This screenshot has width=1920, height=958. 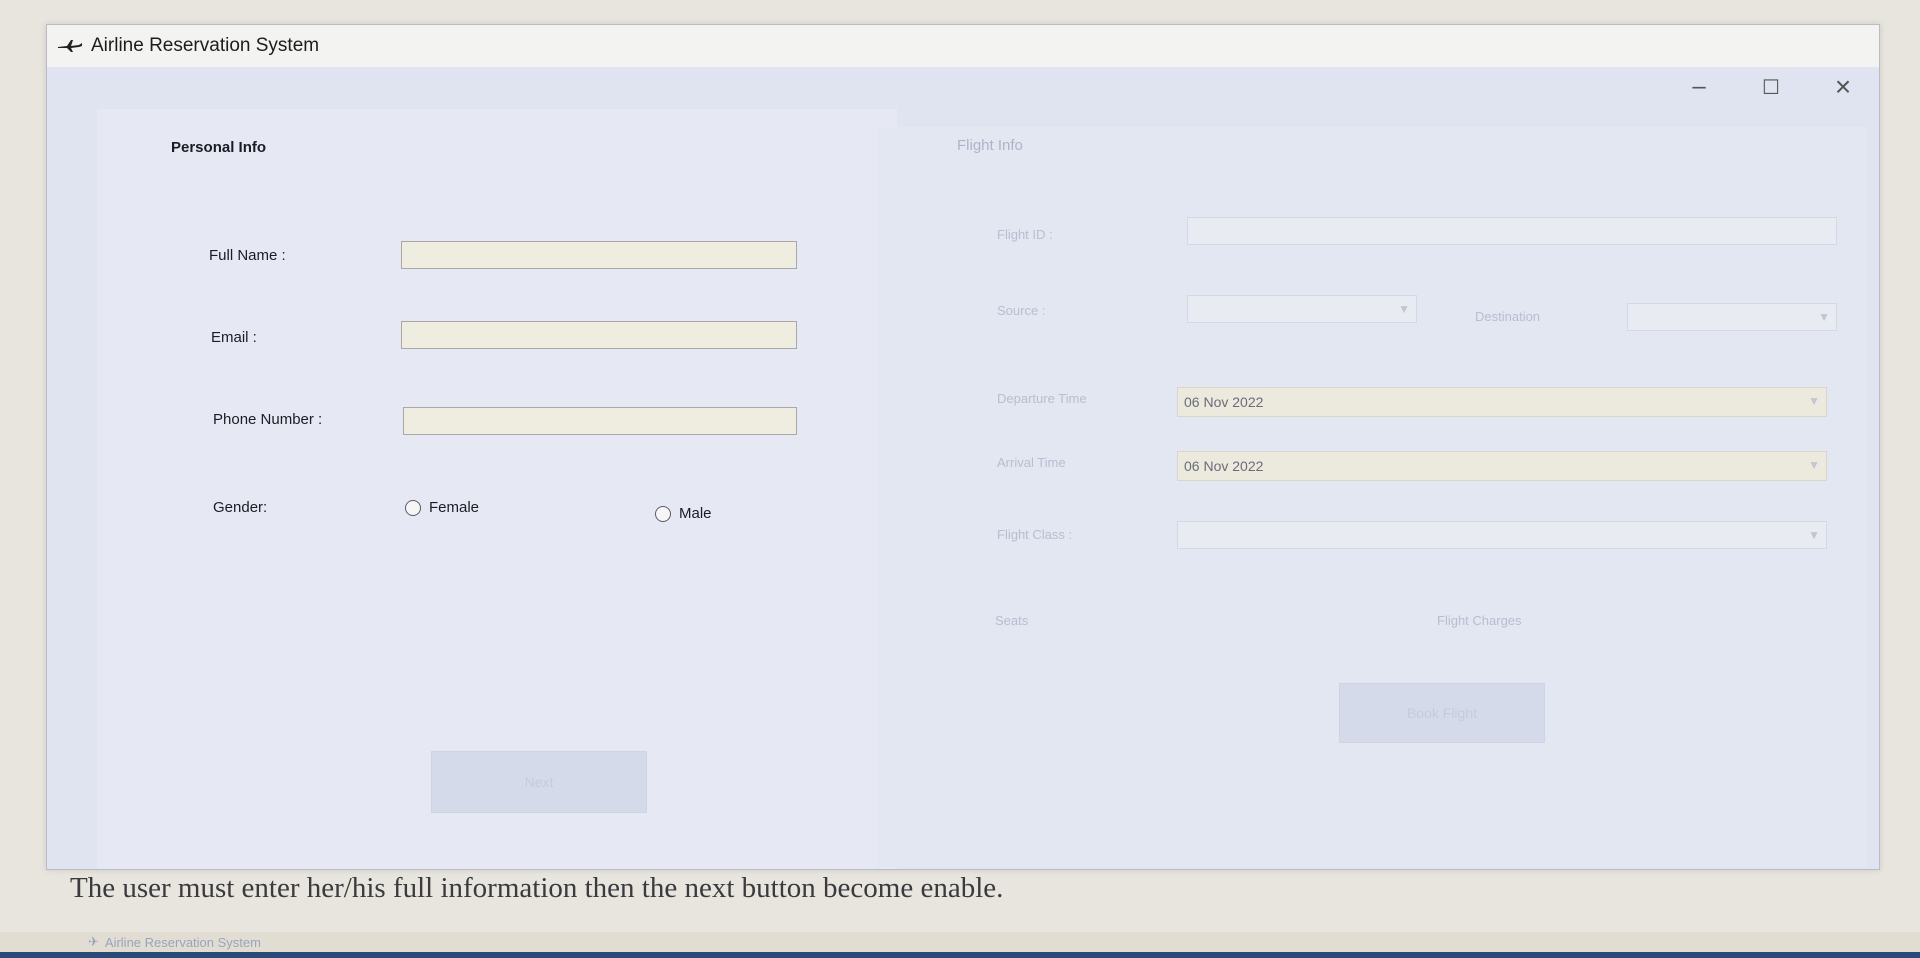 I want to click on flight-id-label: Flight ID :, so click(x=1025, y=234).